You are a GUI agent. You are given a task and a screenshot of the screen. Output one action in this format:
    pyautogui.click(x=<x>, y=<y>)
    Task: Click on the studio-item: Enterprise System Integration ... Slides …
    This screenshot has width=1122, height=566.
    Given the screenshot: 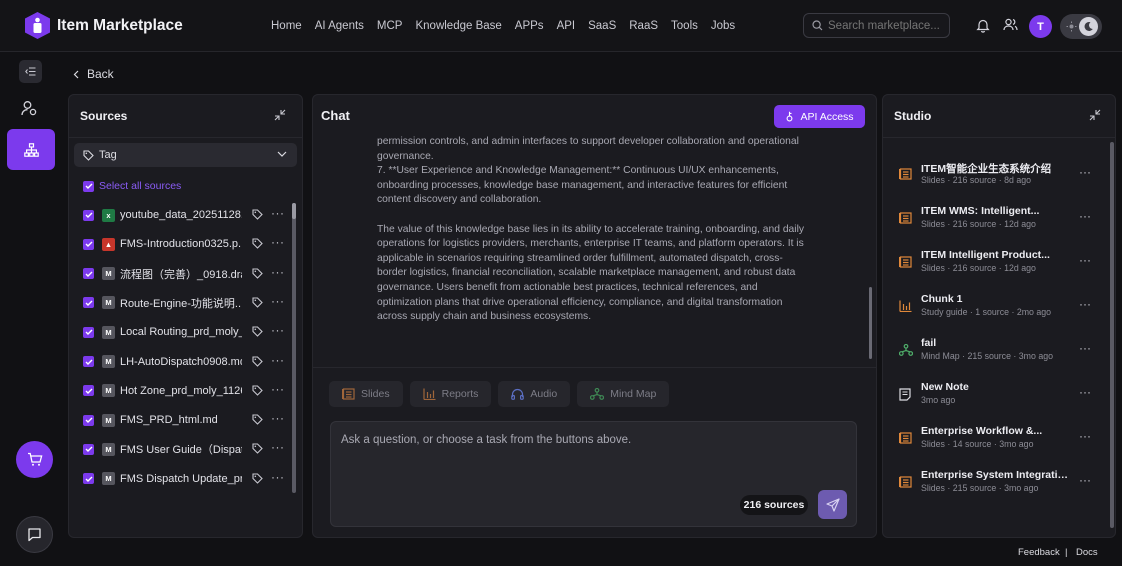 What is the action you would take?
    pyautogui.click(x=999, y=484)
    